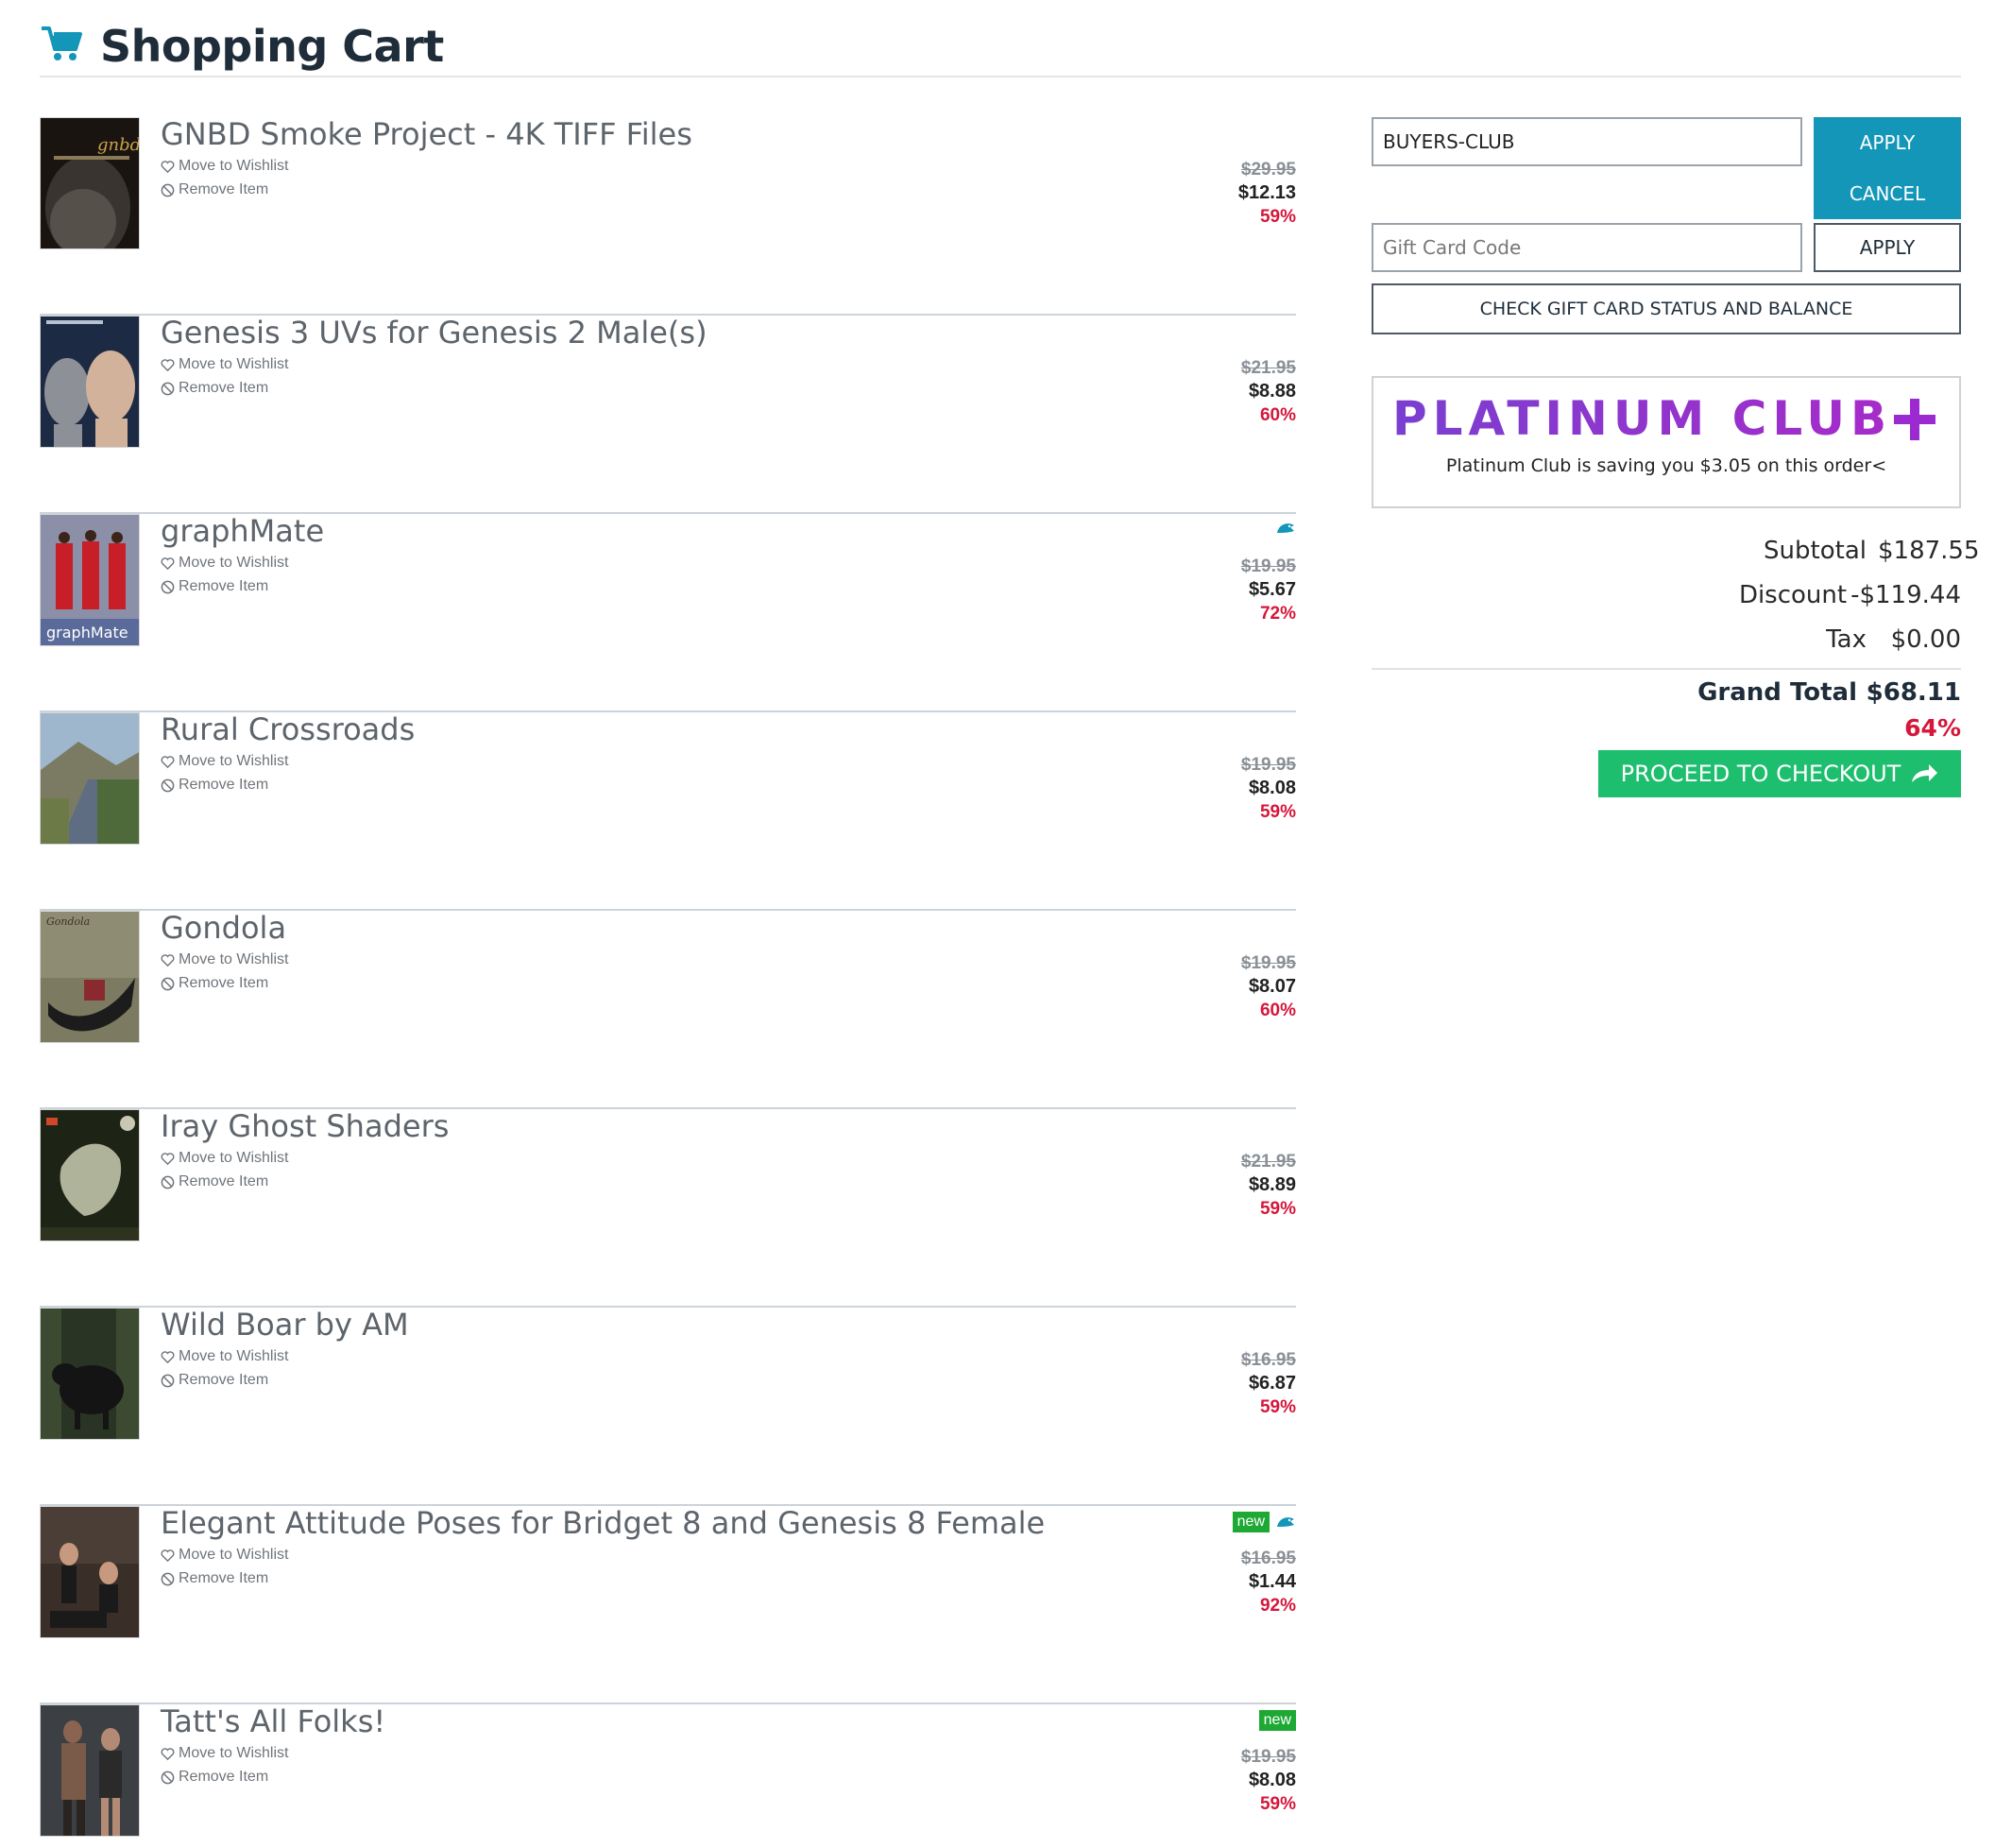 The height and width of the screenshot is (1848, 1995). What do you see at coordinates (223, 928) in the screenshot?
I see `item-title: Gondola` at bounding box center [223, 928].